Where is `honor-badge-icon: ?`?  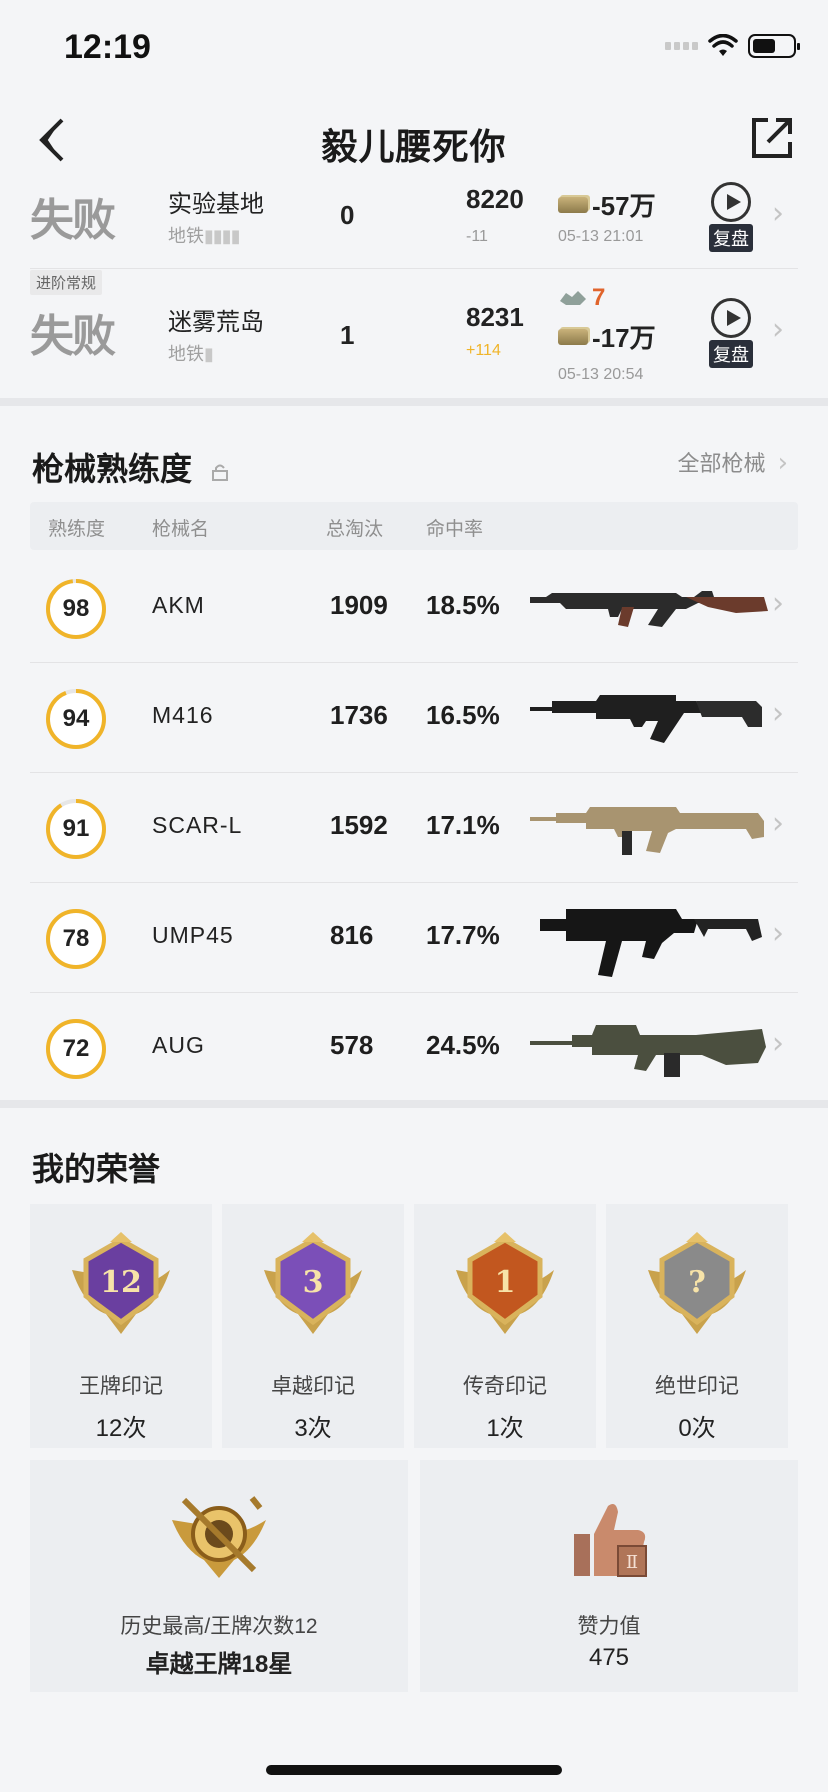 honor-badge-icon: ? is located at coordinates (697, 1283).